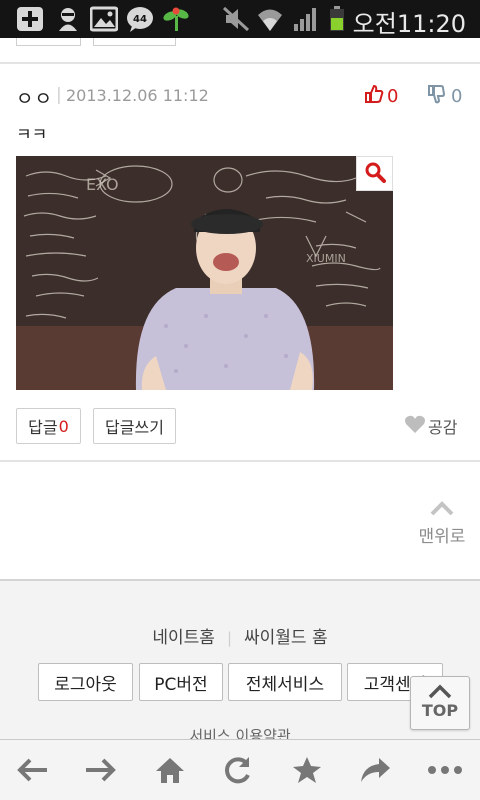  I want to click on more-icon, so click(445, 770).